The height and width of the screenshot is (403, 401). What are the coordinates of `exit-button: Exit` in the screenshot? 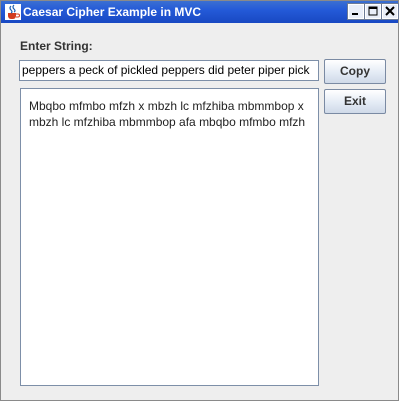 It's located at (355, 101).